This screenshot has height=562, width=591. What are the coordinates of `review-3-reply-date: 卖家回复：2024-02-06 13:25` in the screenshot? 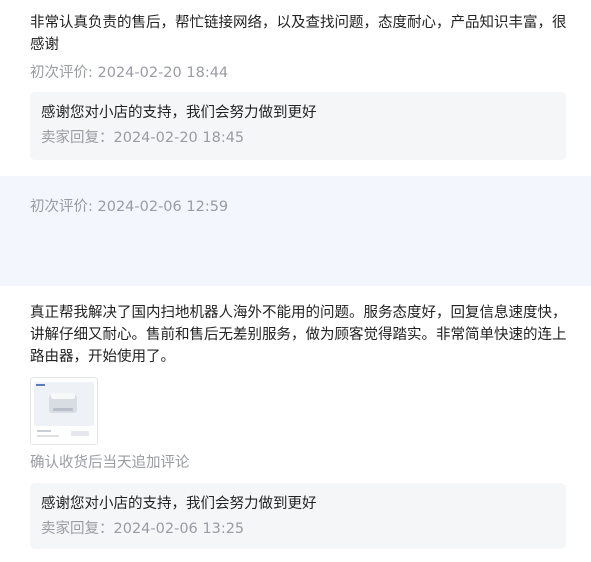 It's located at (143, 529).